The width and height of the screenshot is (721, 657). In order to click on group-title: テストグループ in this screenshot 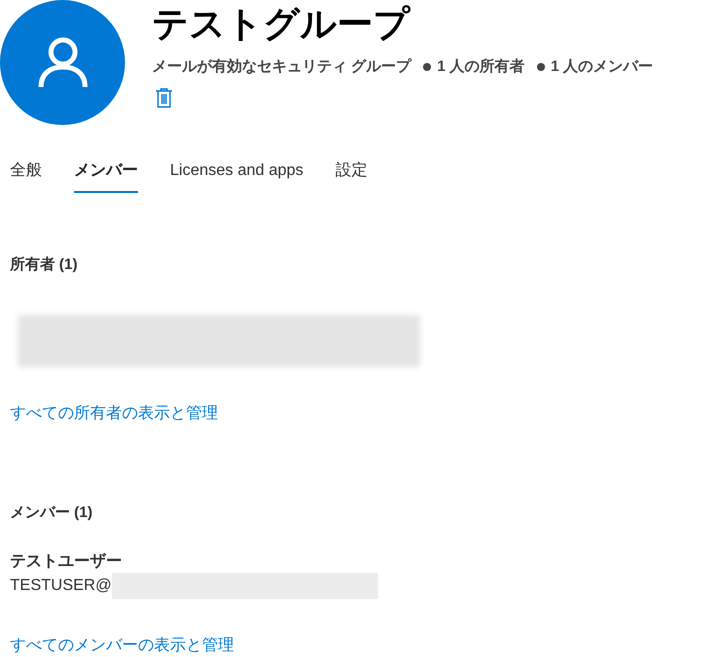, I will do `click(282, 24)`.